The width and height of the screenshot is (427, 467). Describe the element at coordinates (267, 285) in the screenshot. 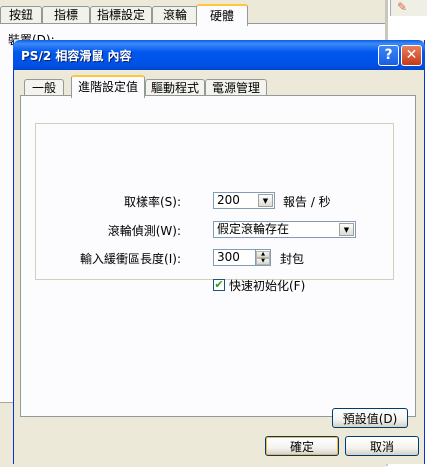

I see `fast-init-label: 快速初始化(F)` at that location.